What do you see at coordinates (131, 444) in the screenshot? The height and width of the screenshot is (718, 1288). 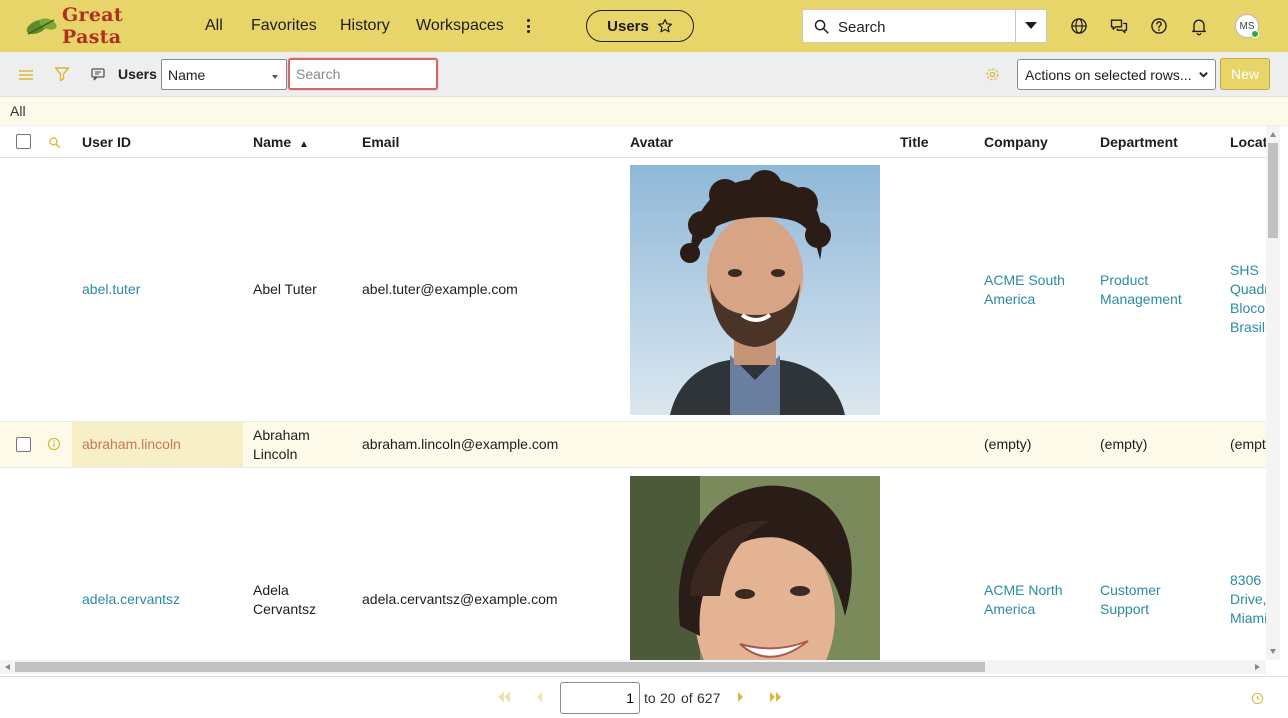 I see `user-id-link: abraham.lincoln` at bounding box center [131, 444].